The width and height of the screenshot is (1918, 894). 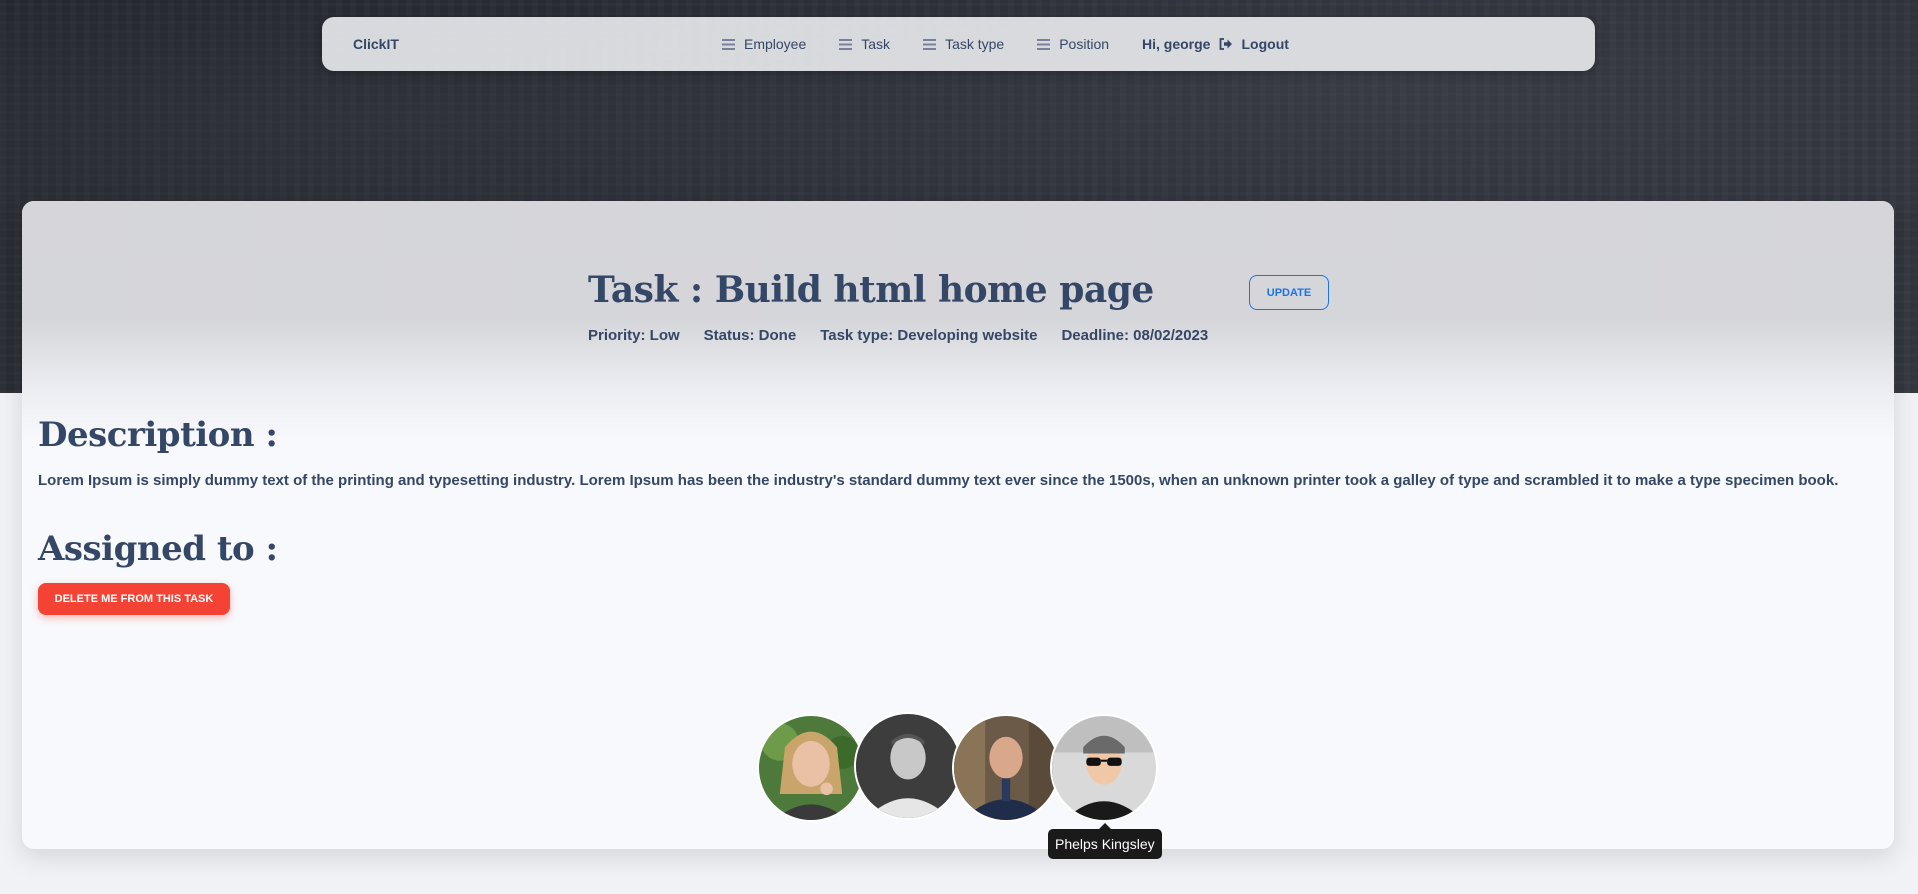 What do you see at coordinates (1215, 44) in the screenshot?
I see `user-area: Hi, george Logout` at bounding box center [1215, 44].